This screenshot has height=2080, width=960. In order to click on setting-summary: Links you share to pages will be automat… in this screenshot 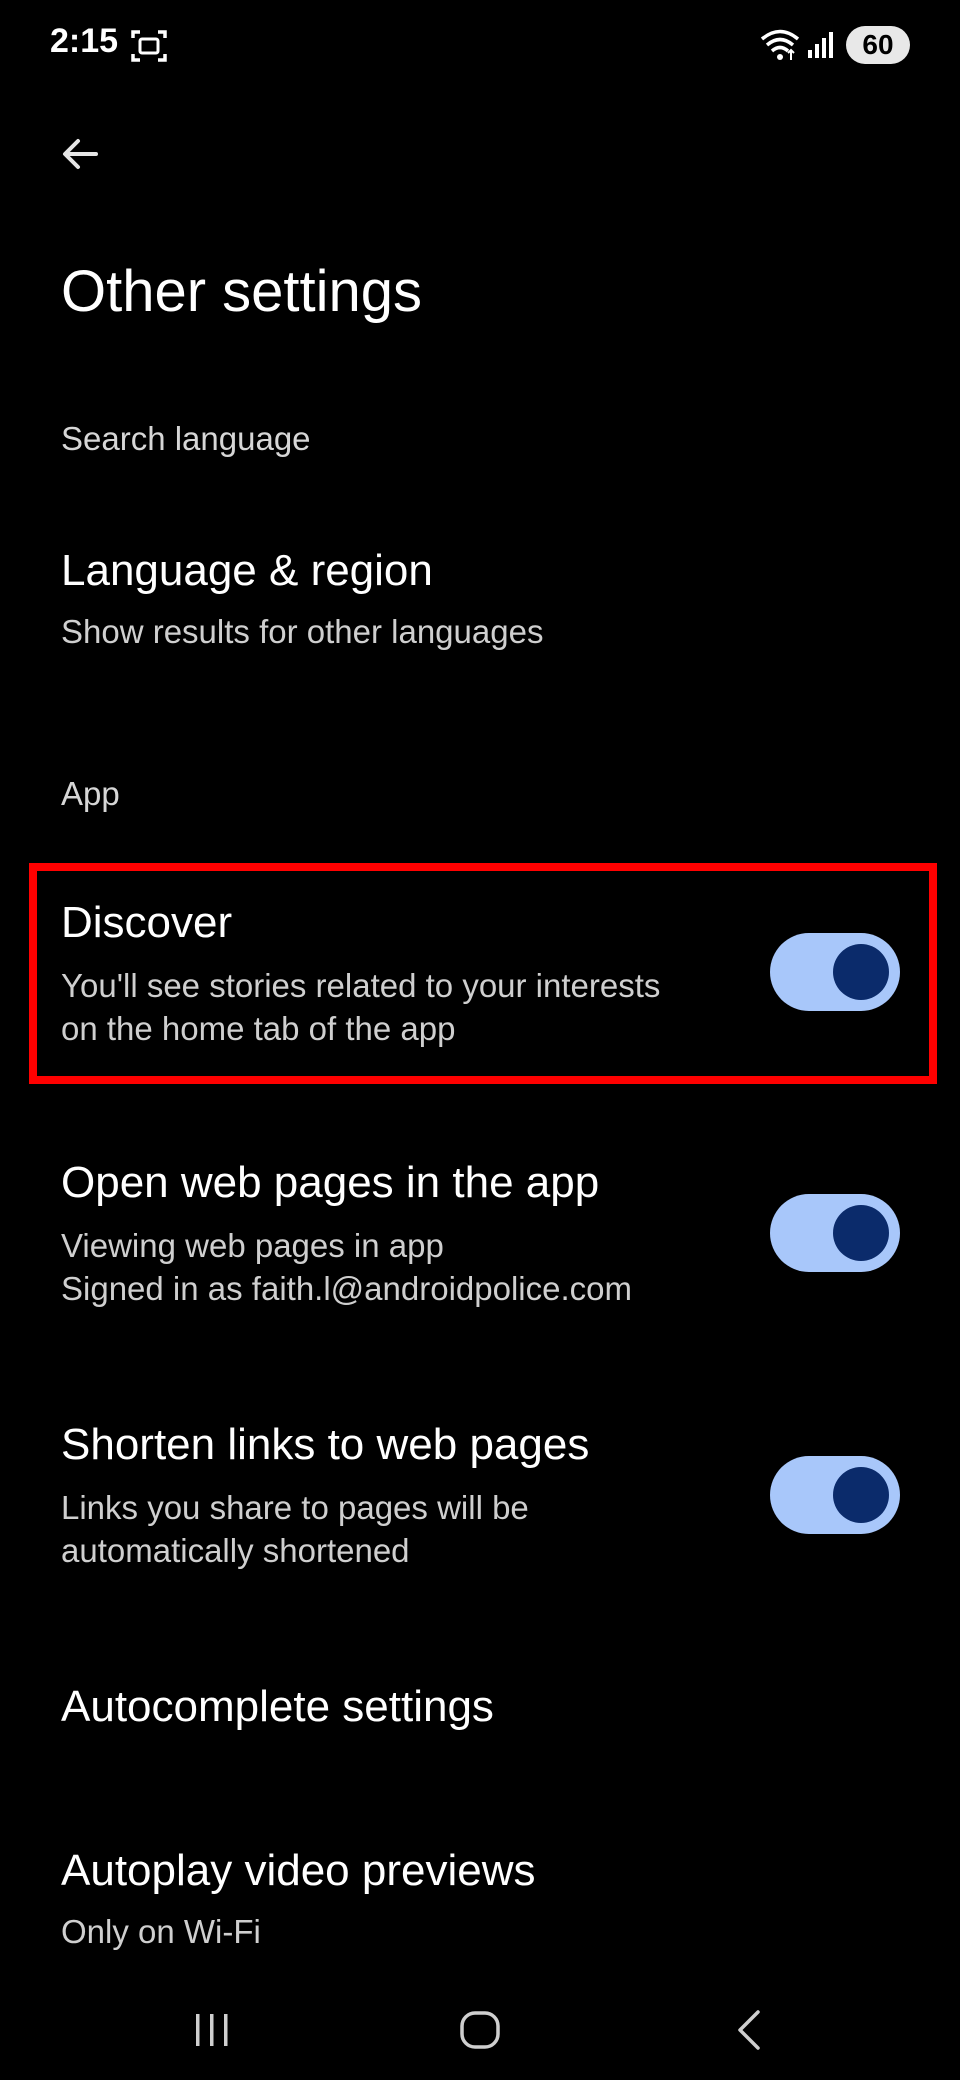, I will do `click(401, 1529)`.